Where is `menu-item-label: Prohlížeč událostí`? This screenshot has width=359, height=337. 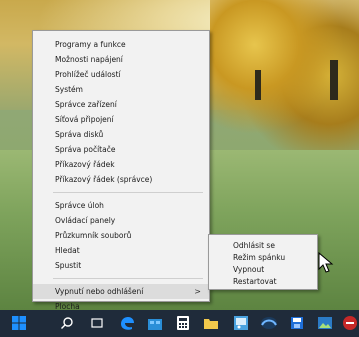
menu-item-label: Prohlížeč událostí is located at coordinates (88, 74).